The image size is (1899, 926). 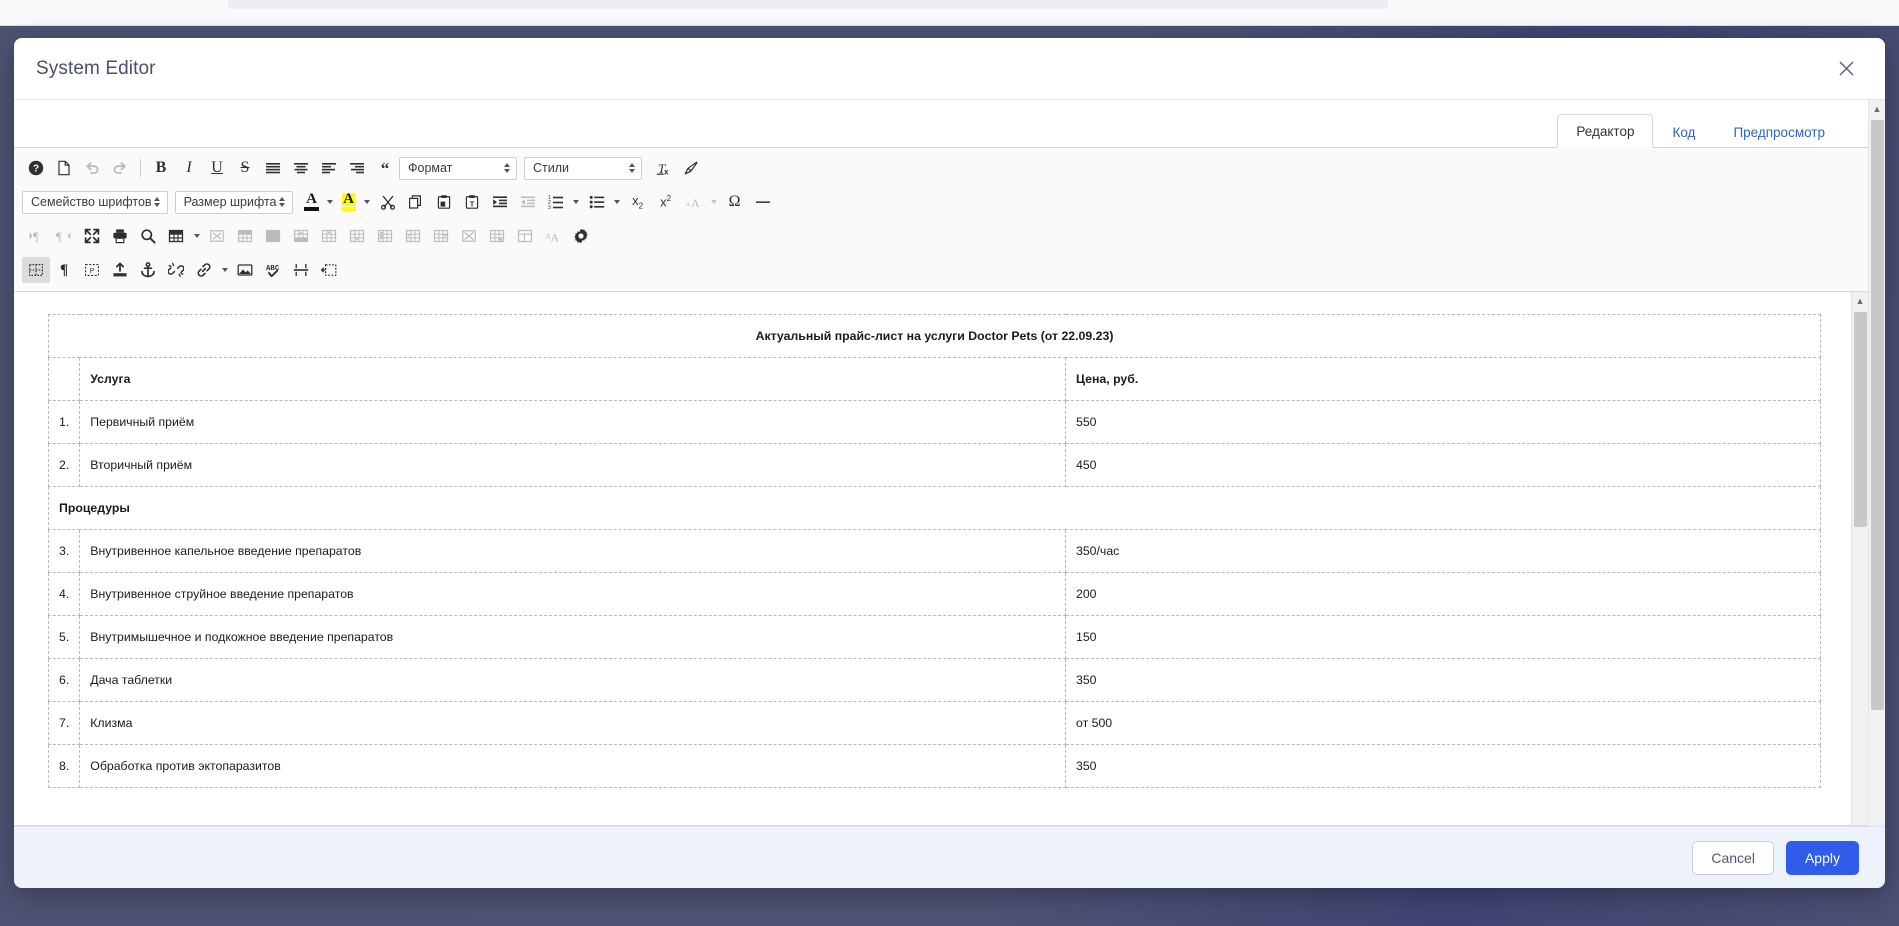 What do you see at coordinates (941, 236) in the screenshot?
I see `toolbar-row-3: ¶ ¶ A A` at bounding box center [941, 236].